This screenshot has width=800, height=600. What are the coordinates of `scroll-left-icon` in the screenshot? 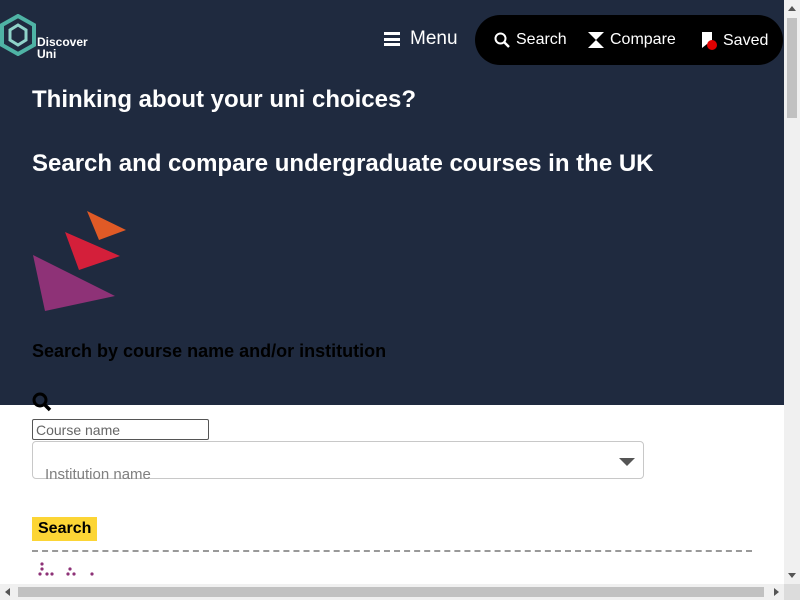 It's located at (7, 592).